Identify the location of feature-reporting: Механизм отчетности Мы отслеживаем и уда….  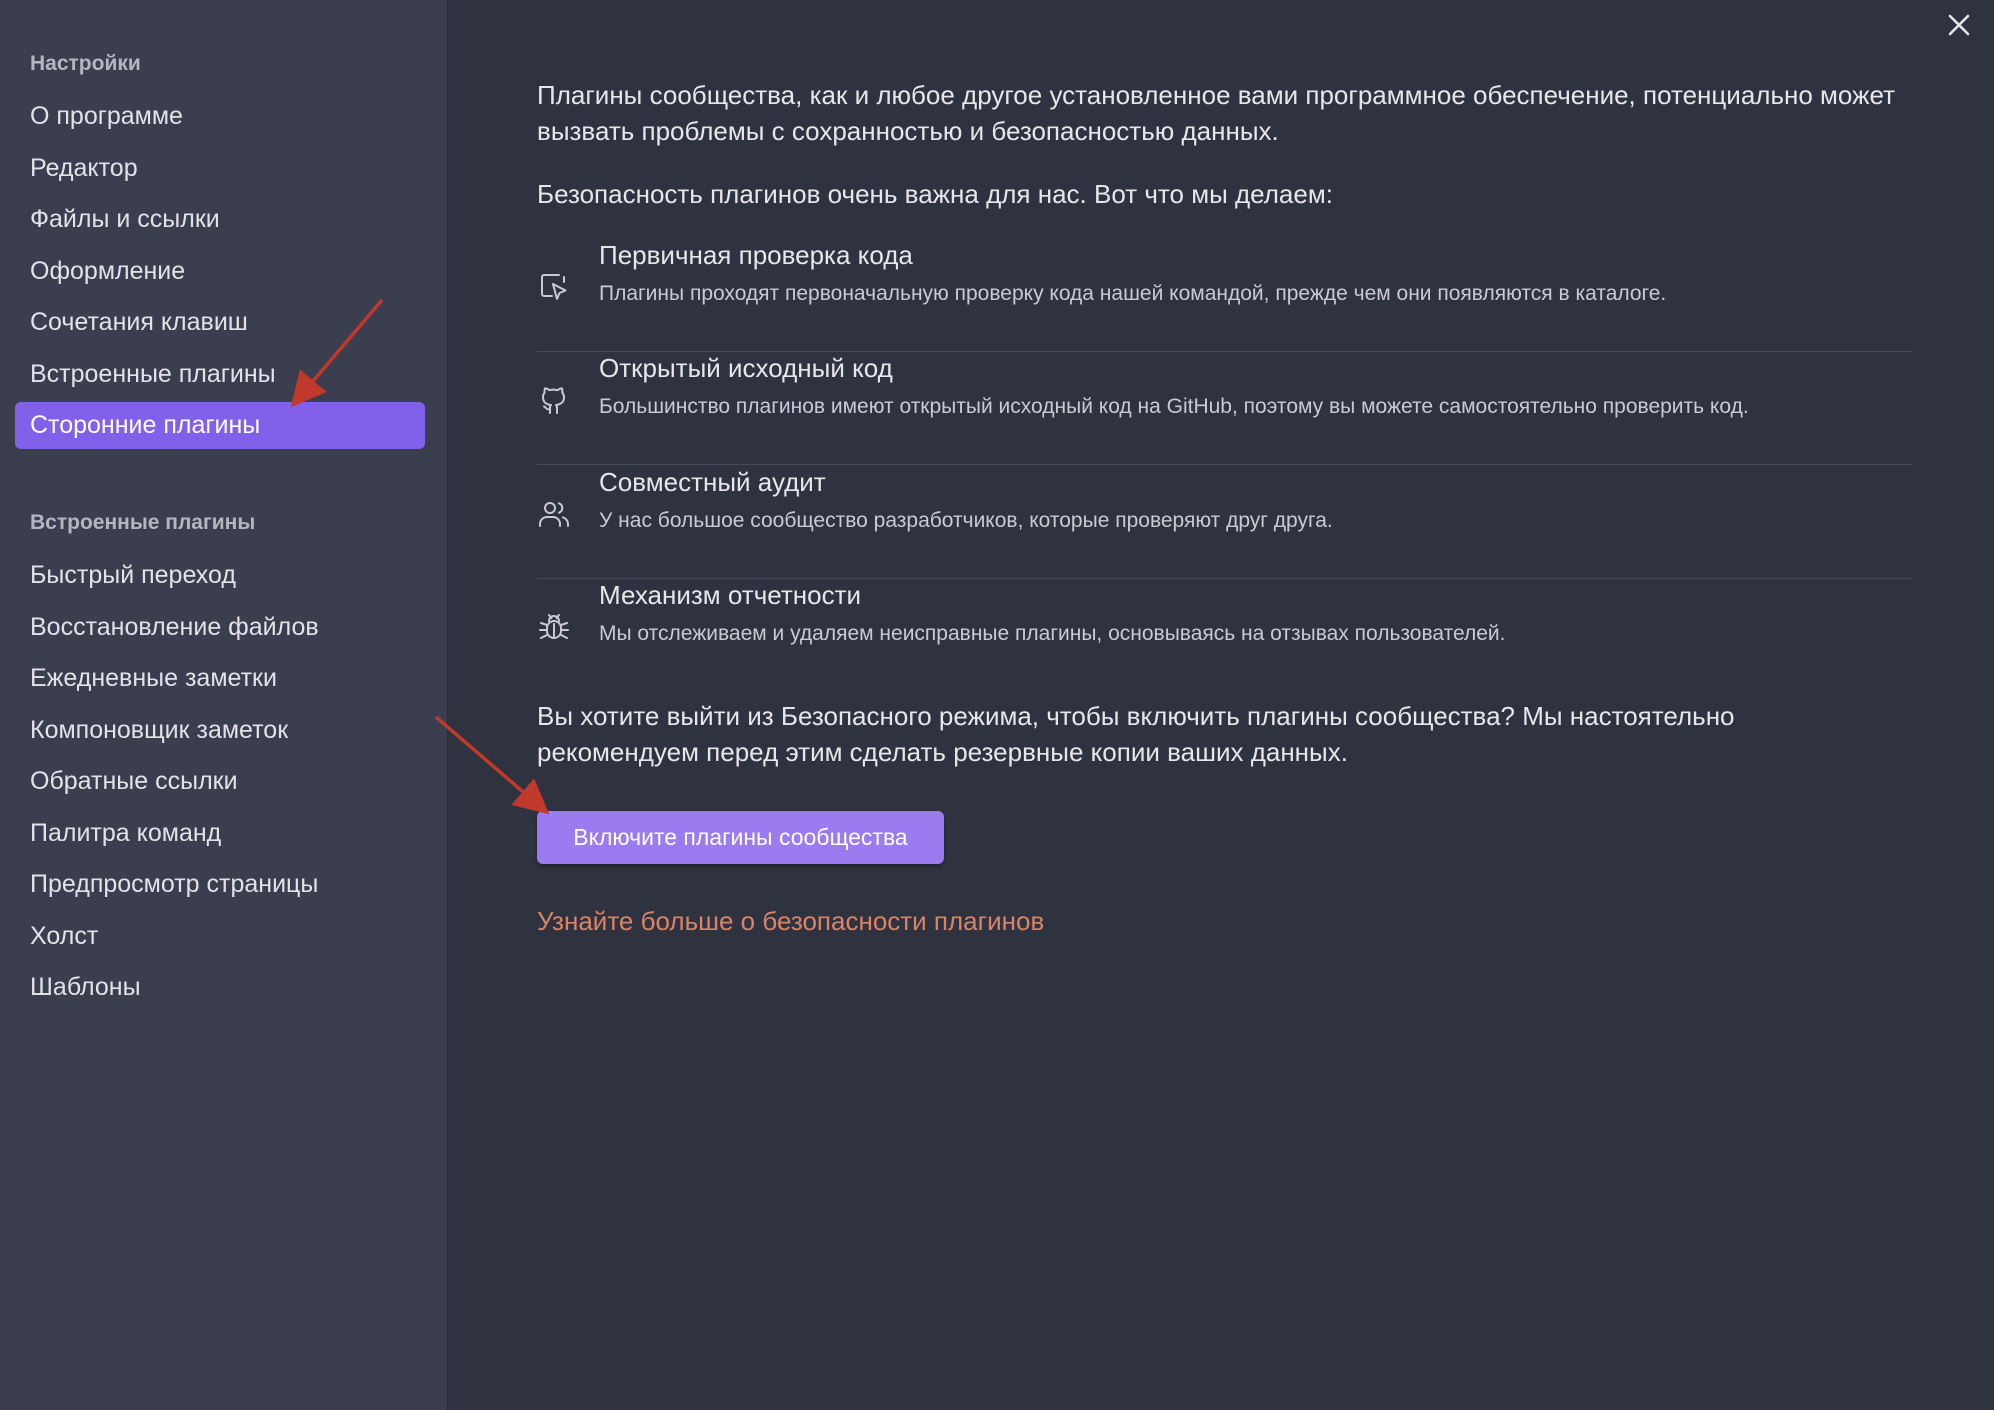
(1225, 636).